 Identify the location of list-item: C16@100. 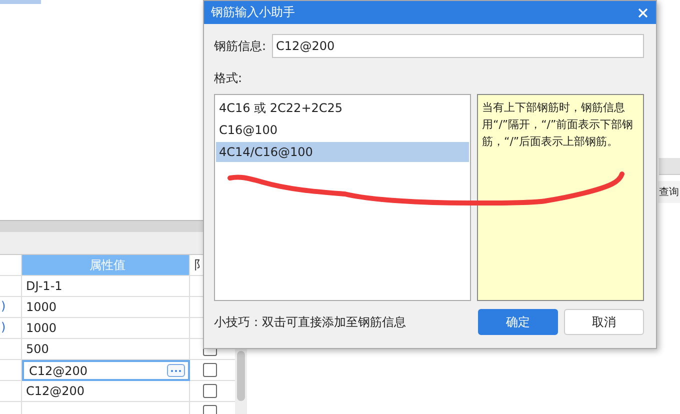
(342, 130).